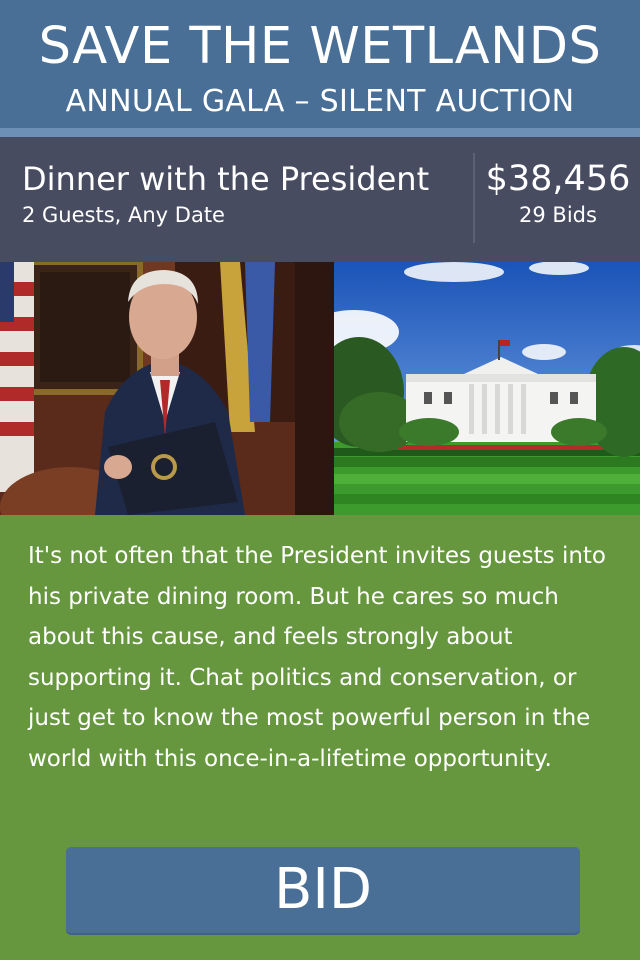 This screenshot has width=640, height=960. I want to click on president-photo, so click(167, 388).